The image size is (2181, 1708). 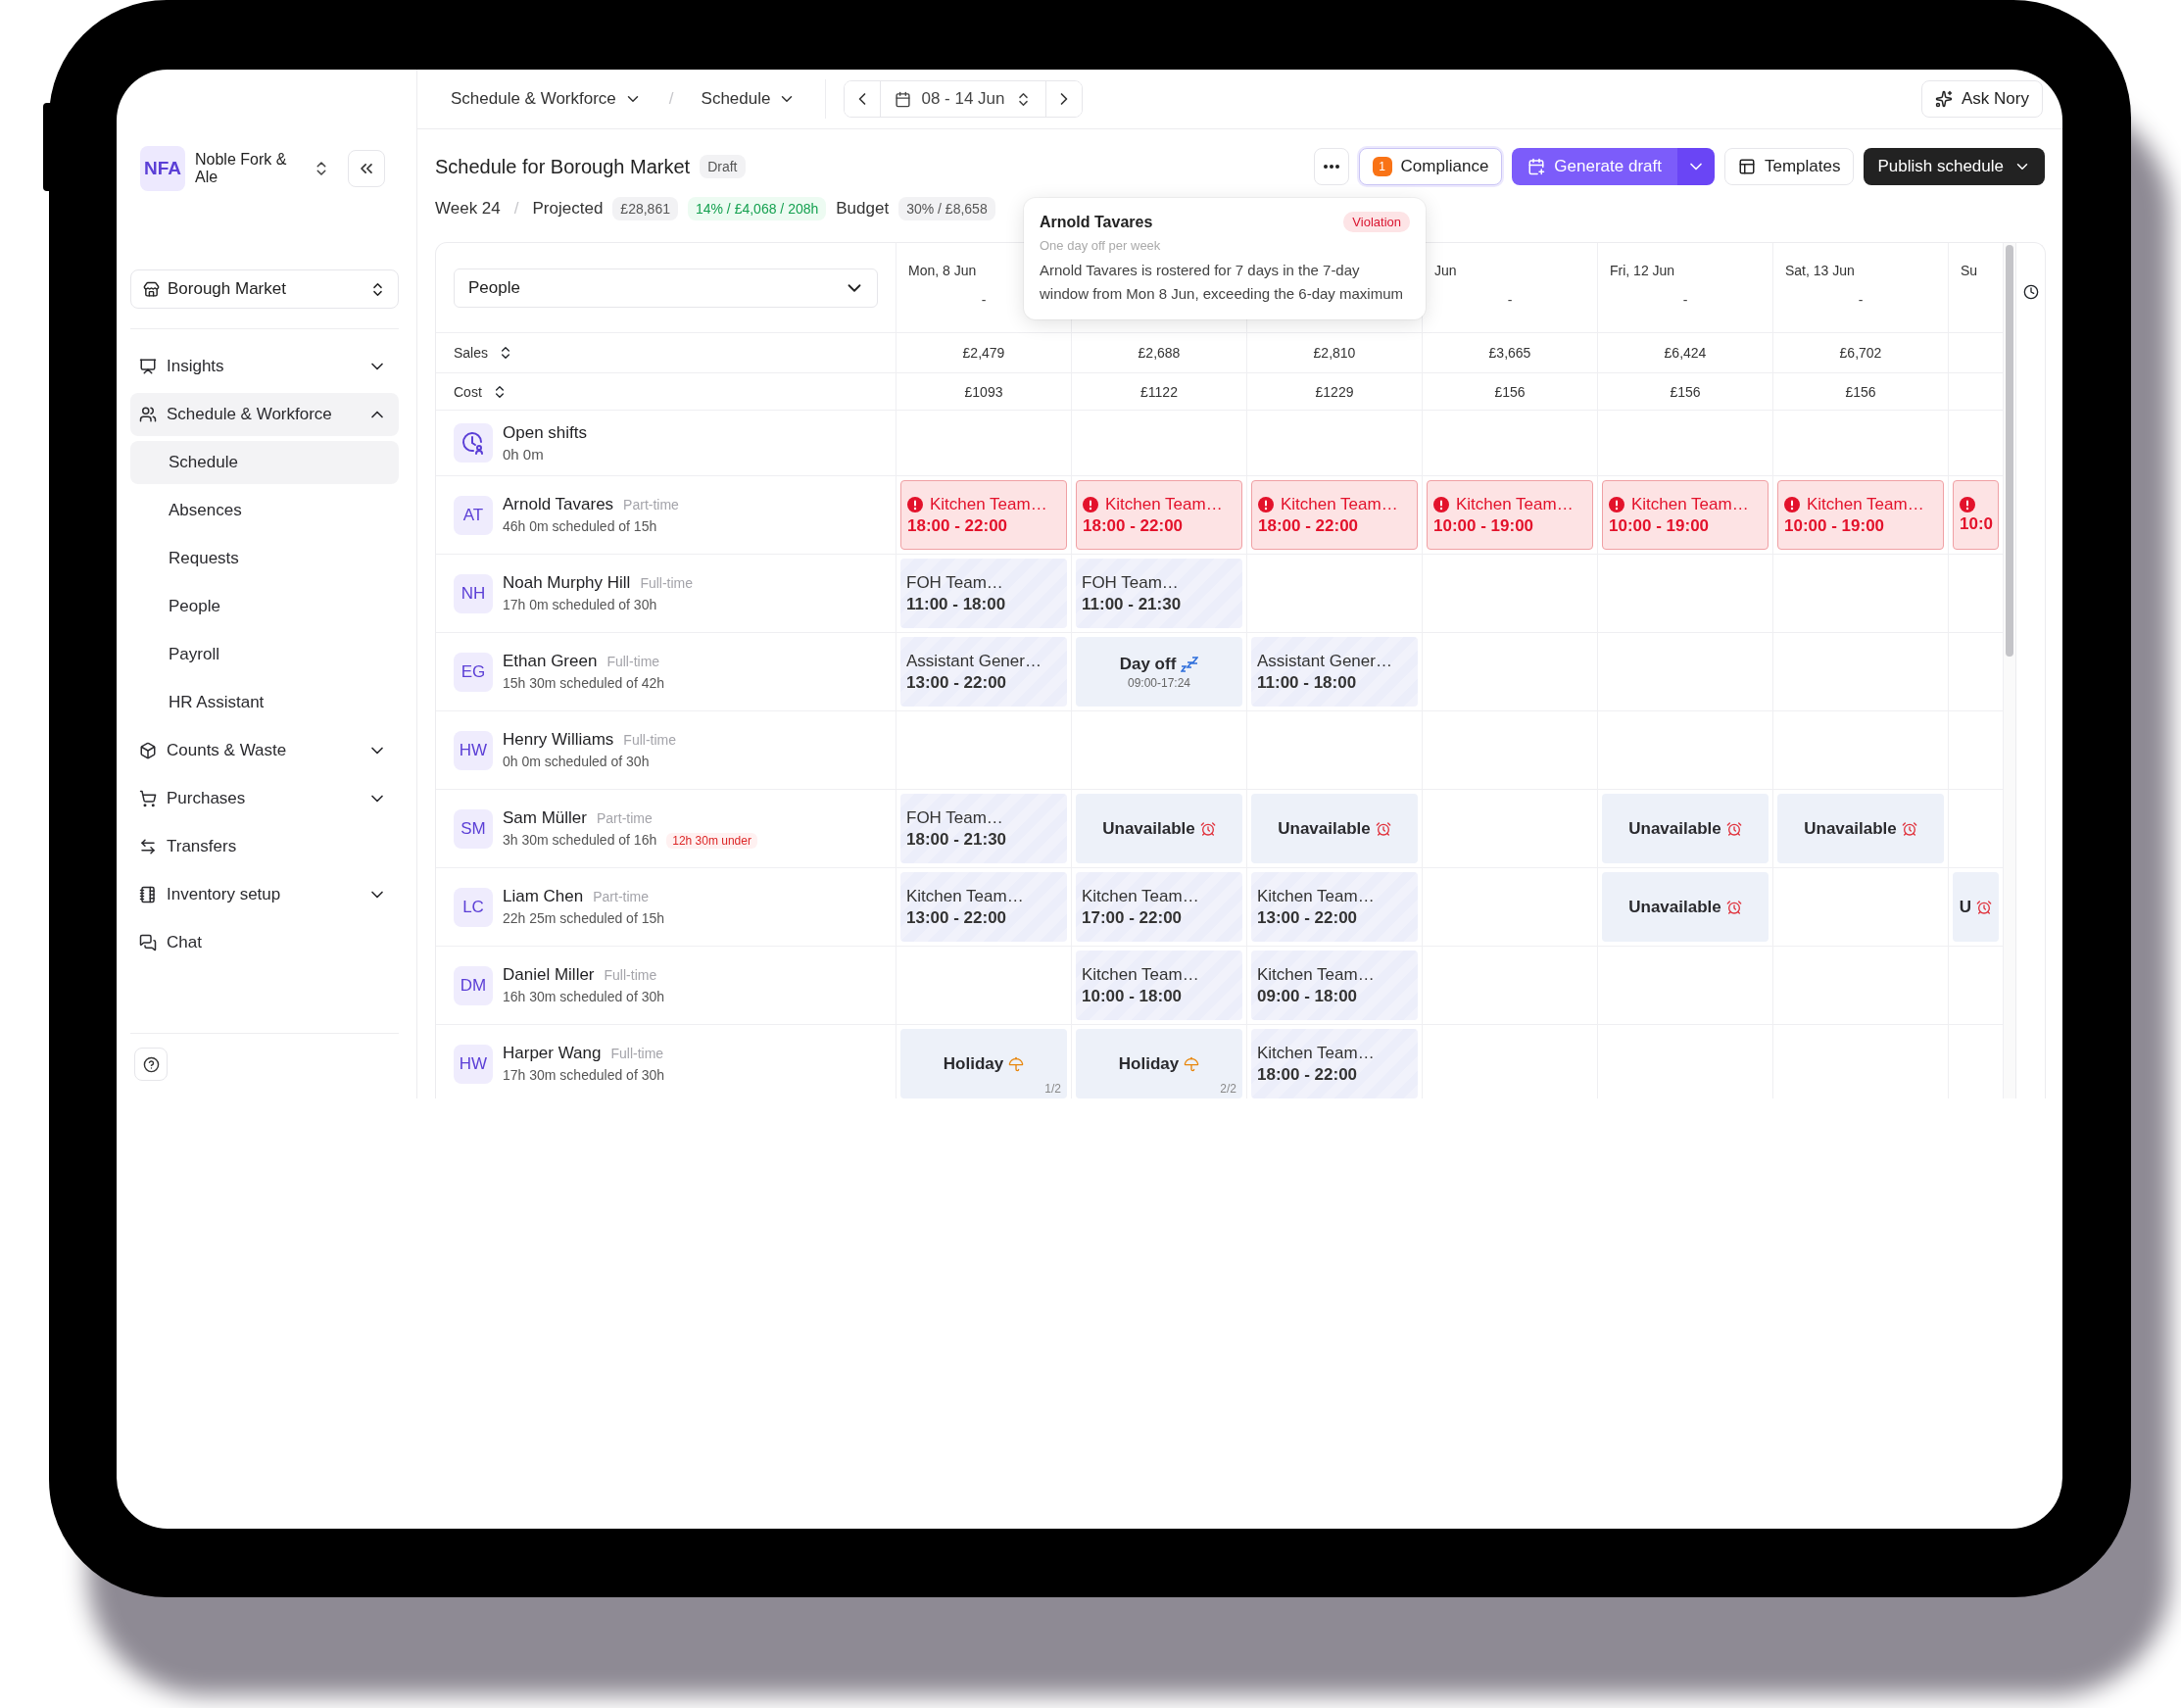 I want to click on help-button, so click(x=151, y=1064).